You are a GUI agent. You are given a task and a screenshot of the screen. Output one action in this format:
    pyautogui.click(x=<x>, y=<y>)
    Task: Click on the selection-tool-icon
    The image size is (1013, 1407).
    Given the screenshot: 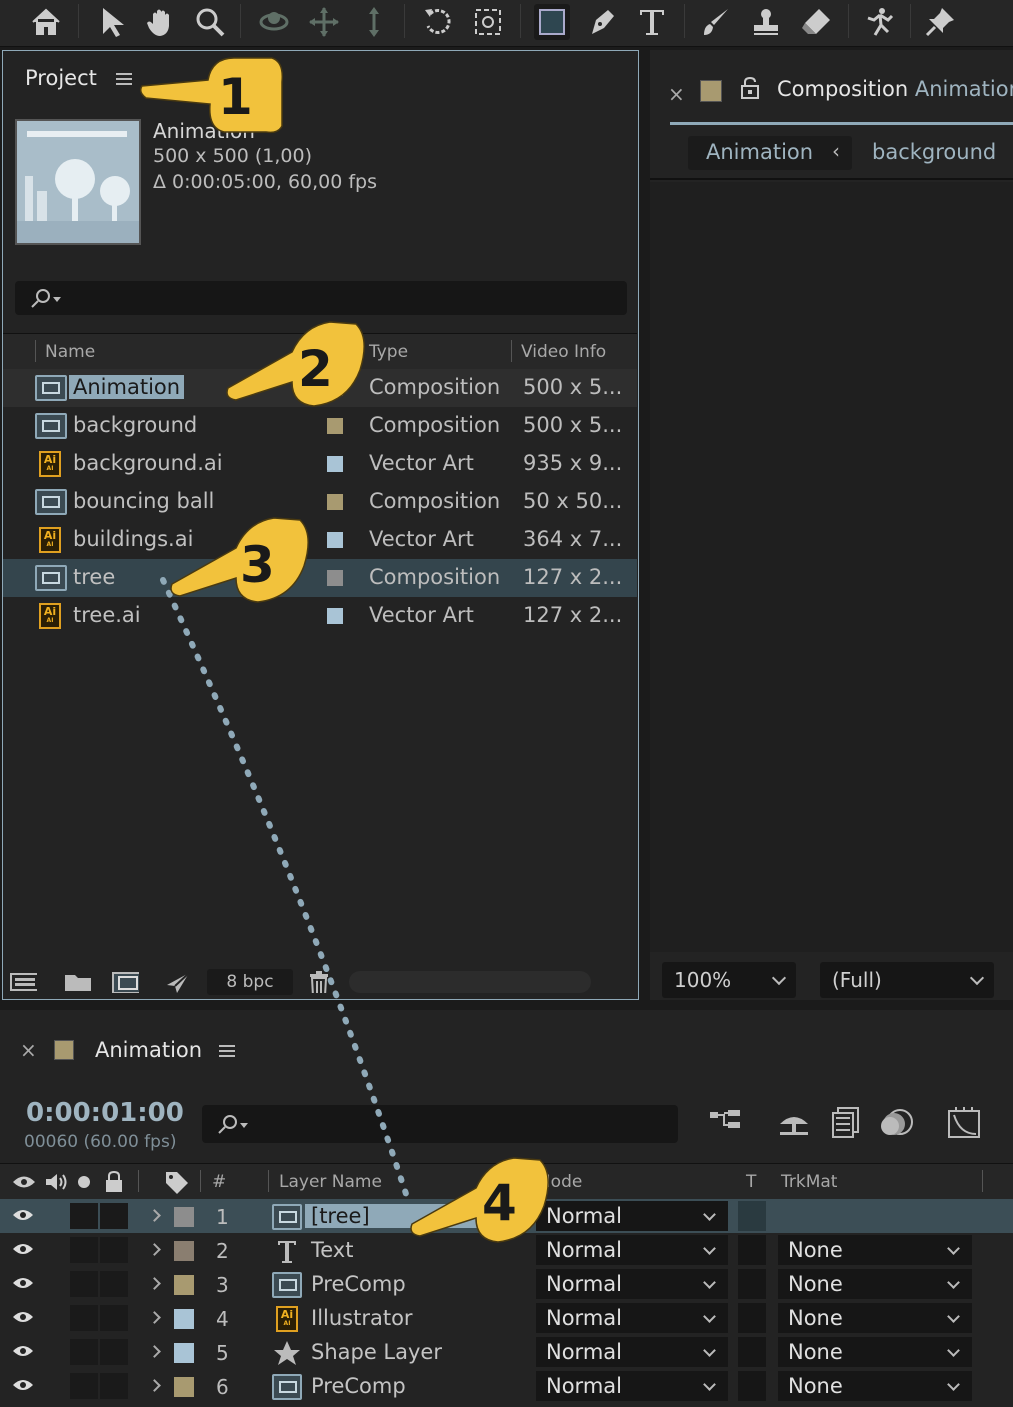 What is the action you would take?
    pyautogui.click(x=112, y=22)
    